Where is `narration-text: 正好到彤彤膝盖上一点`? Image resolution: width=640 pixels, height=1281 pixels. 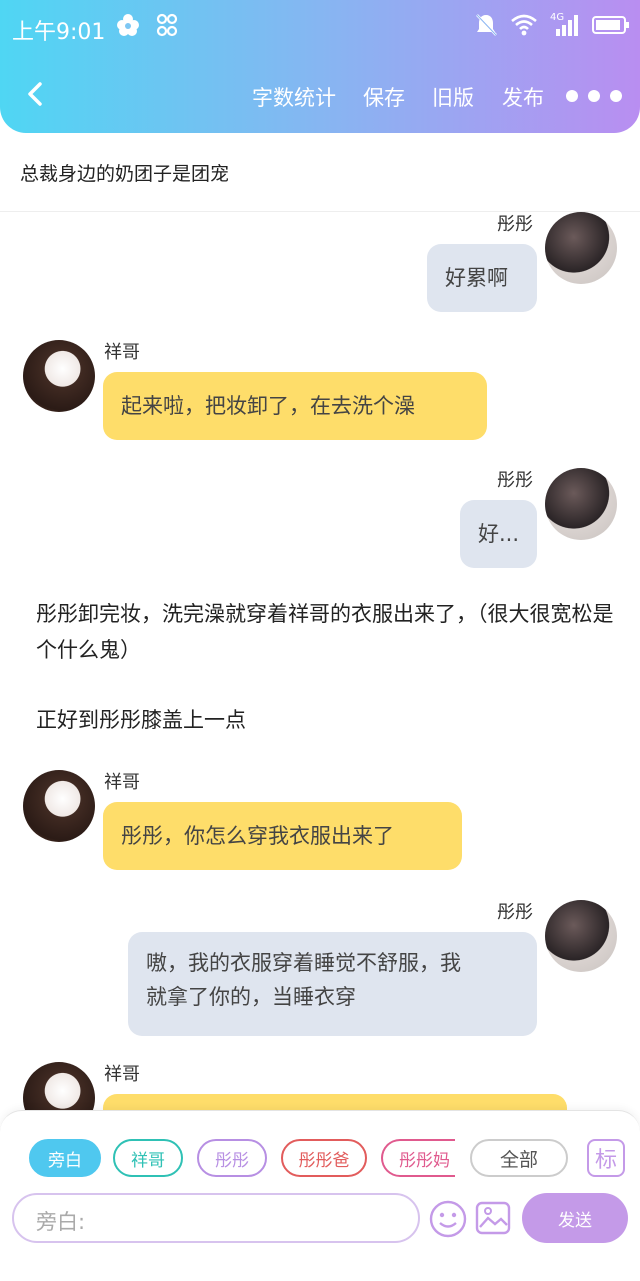 narration-text: 正好到彤彤膝盖上一点 is located at coordinates (326, 720).